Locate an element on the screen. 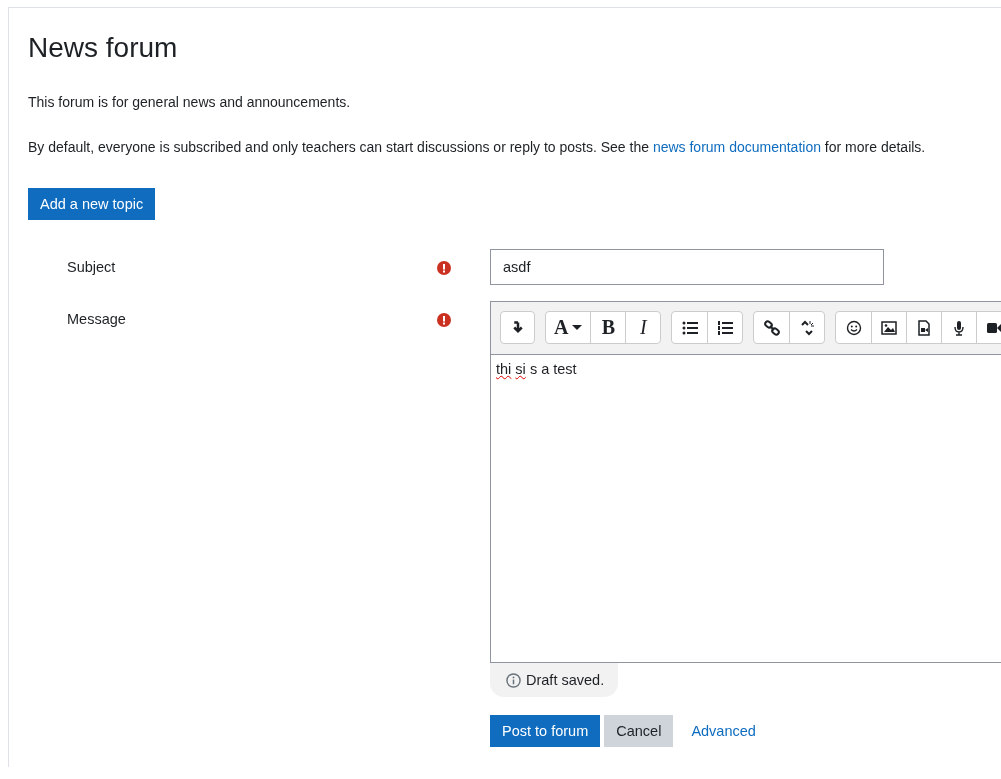  post-button: Post to forum is located at coordinates (545, 731).